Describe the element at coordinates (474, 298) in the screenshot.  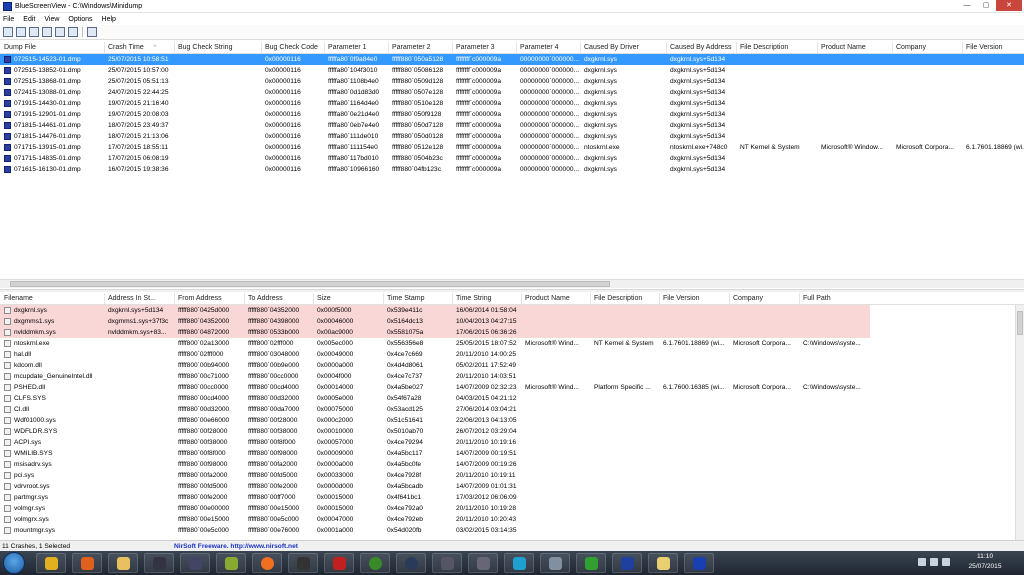
I see `driver-column-header: Time String` at that location.